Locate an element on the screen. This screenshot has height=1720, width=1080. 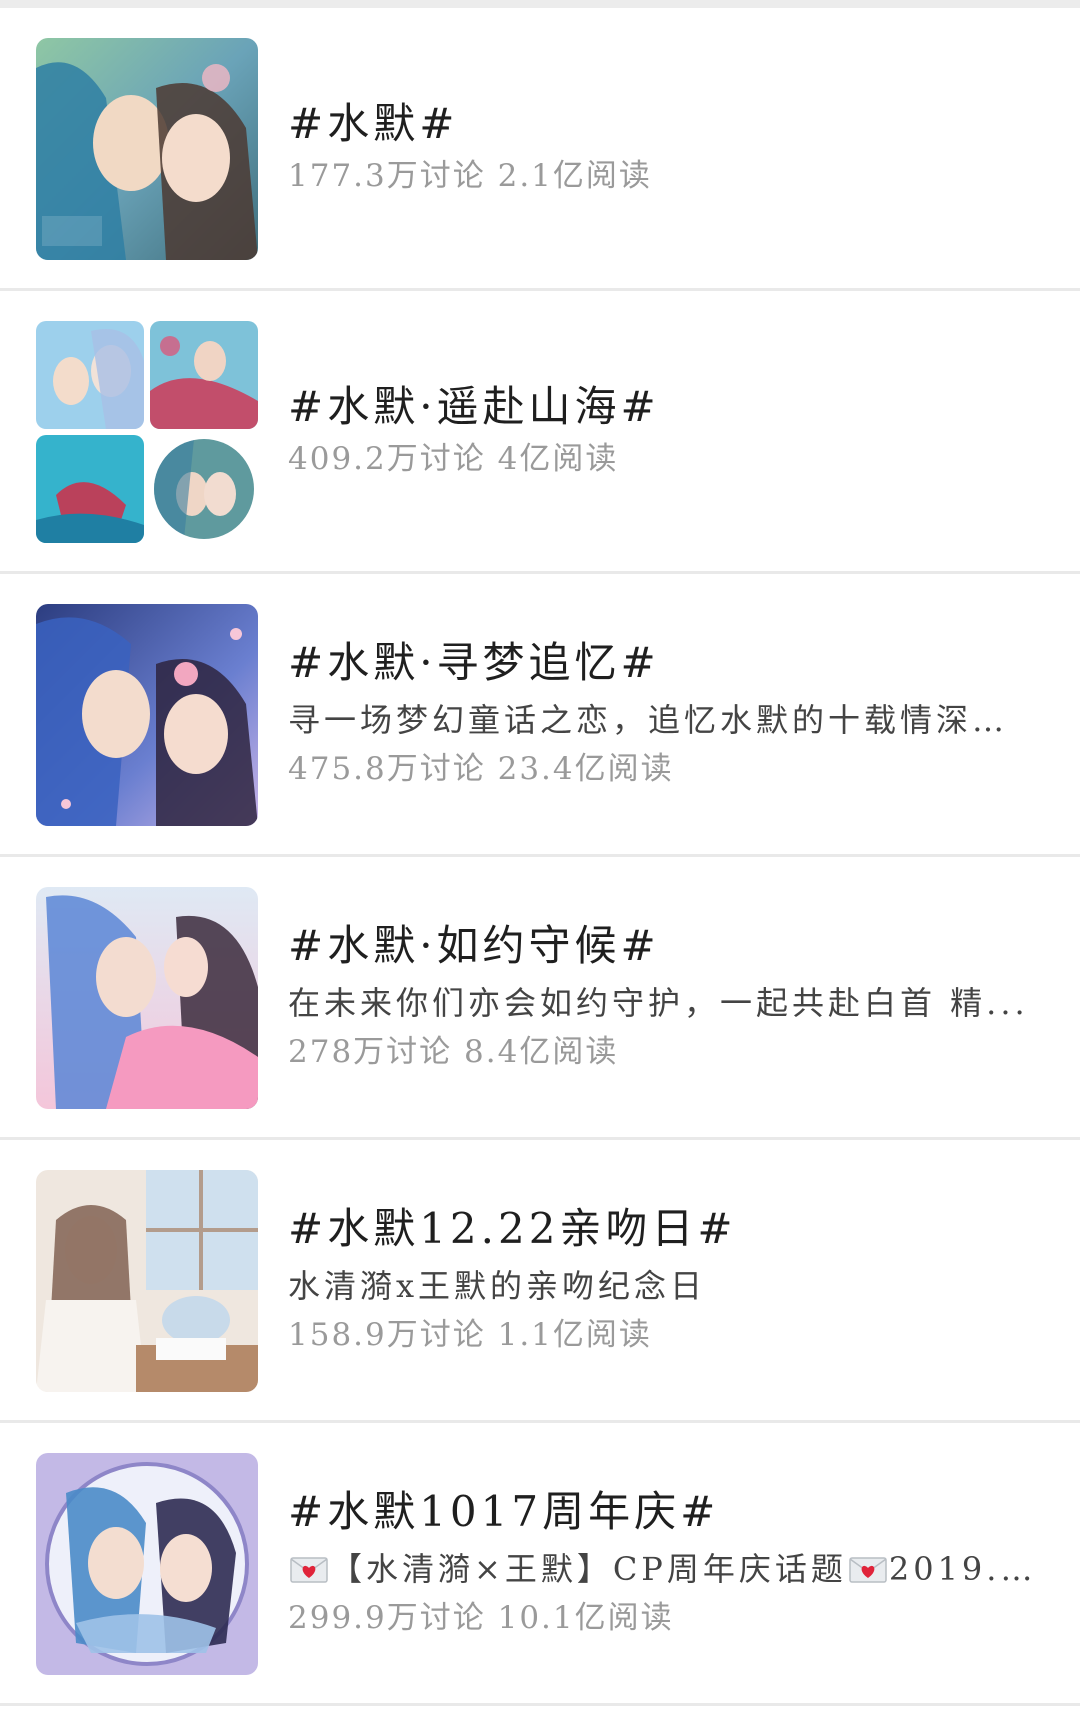
topic-stats: 158.9万讨论 1.1亿阅读 is located at coordinates (470, 1334).